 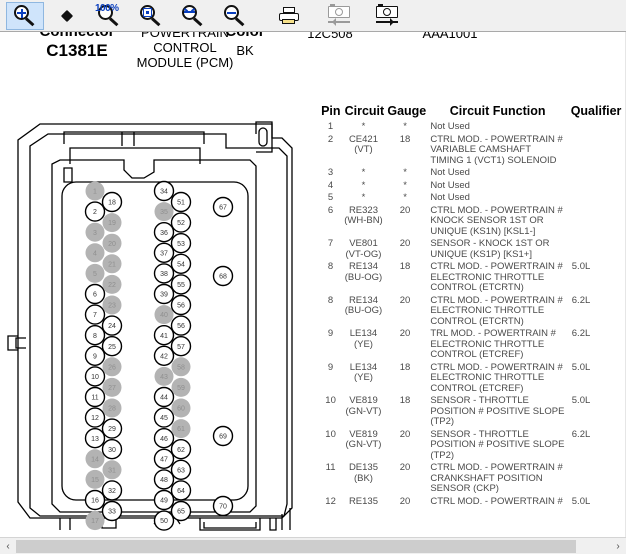 I want to click on print-button, so click(x=289, y=16).